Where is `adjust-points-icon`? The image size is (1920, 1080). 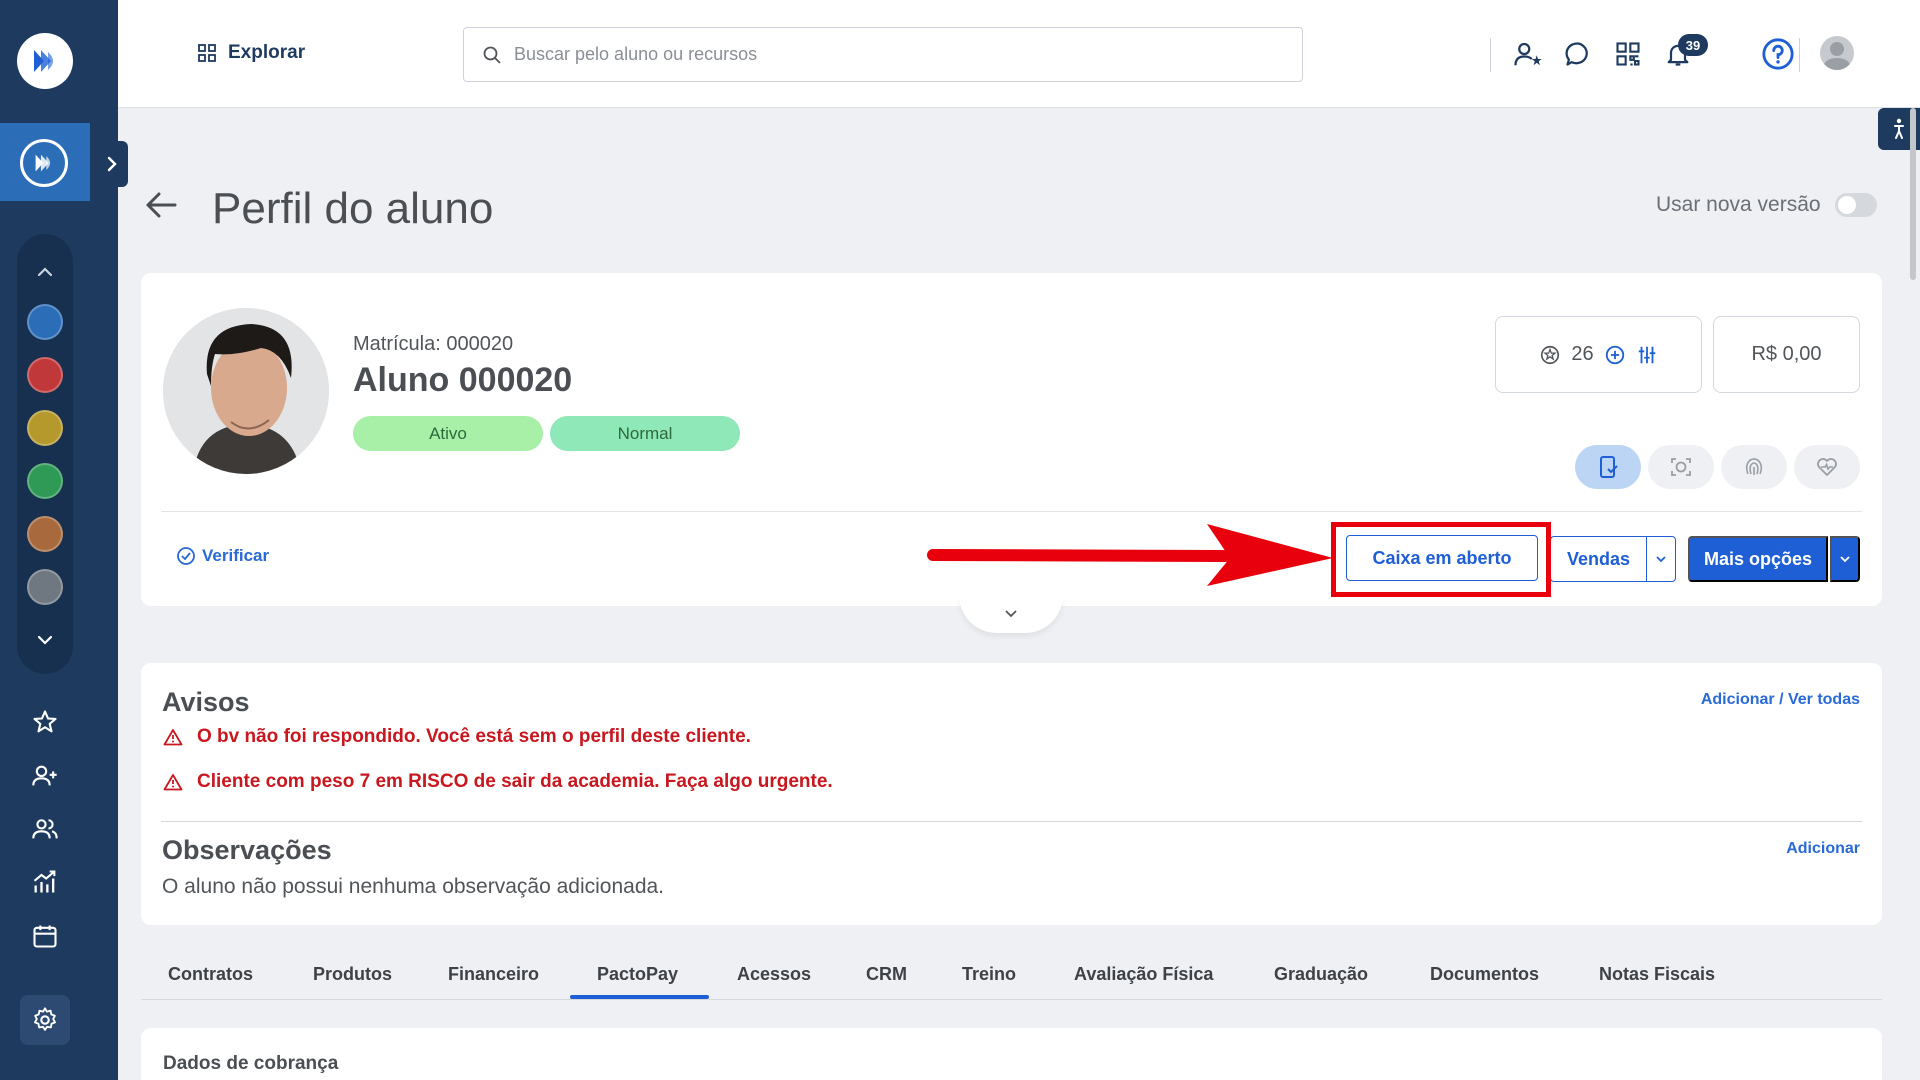 adjust-points-icon is located at coordinates (1647, 355).